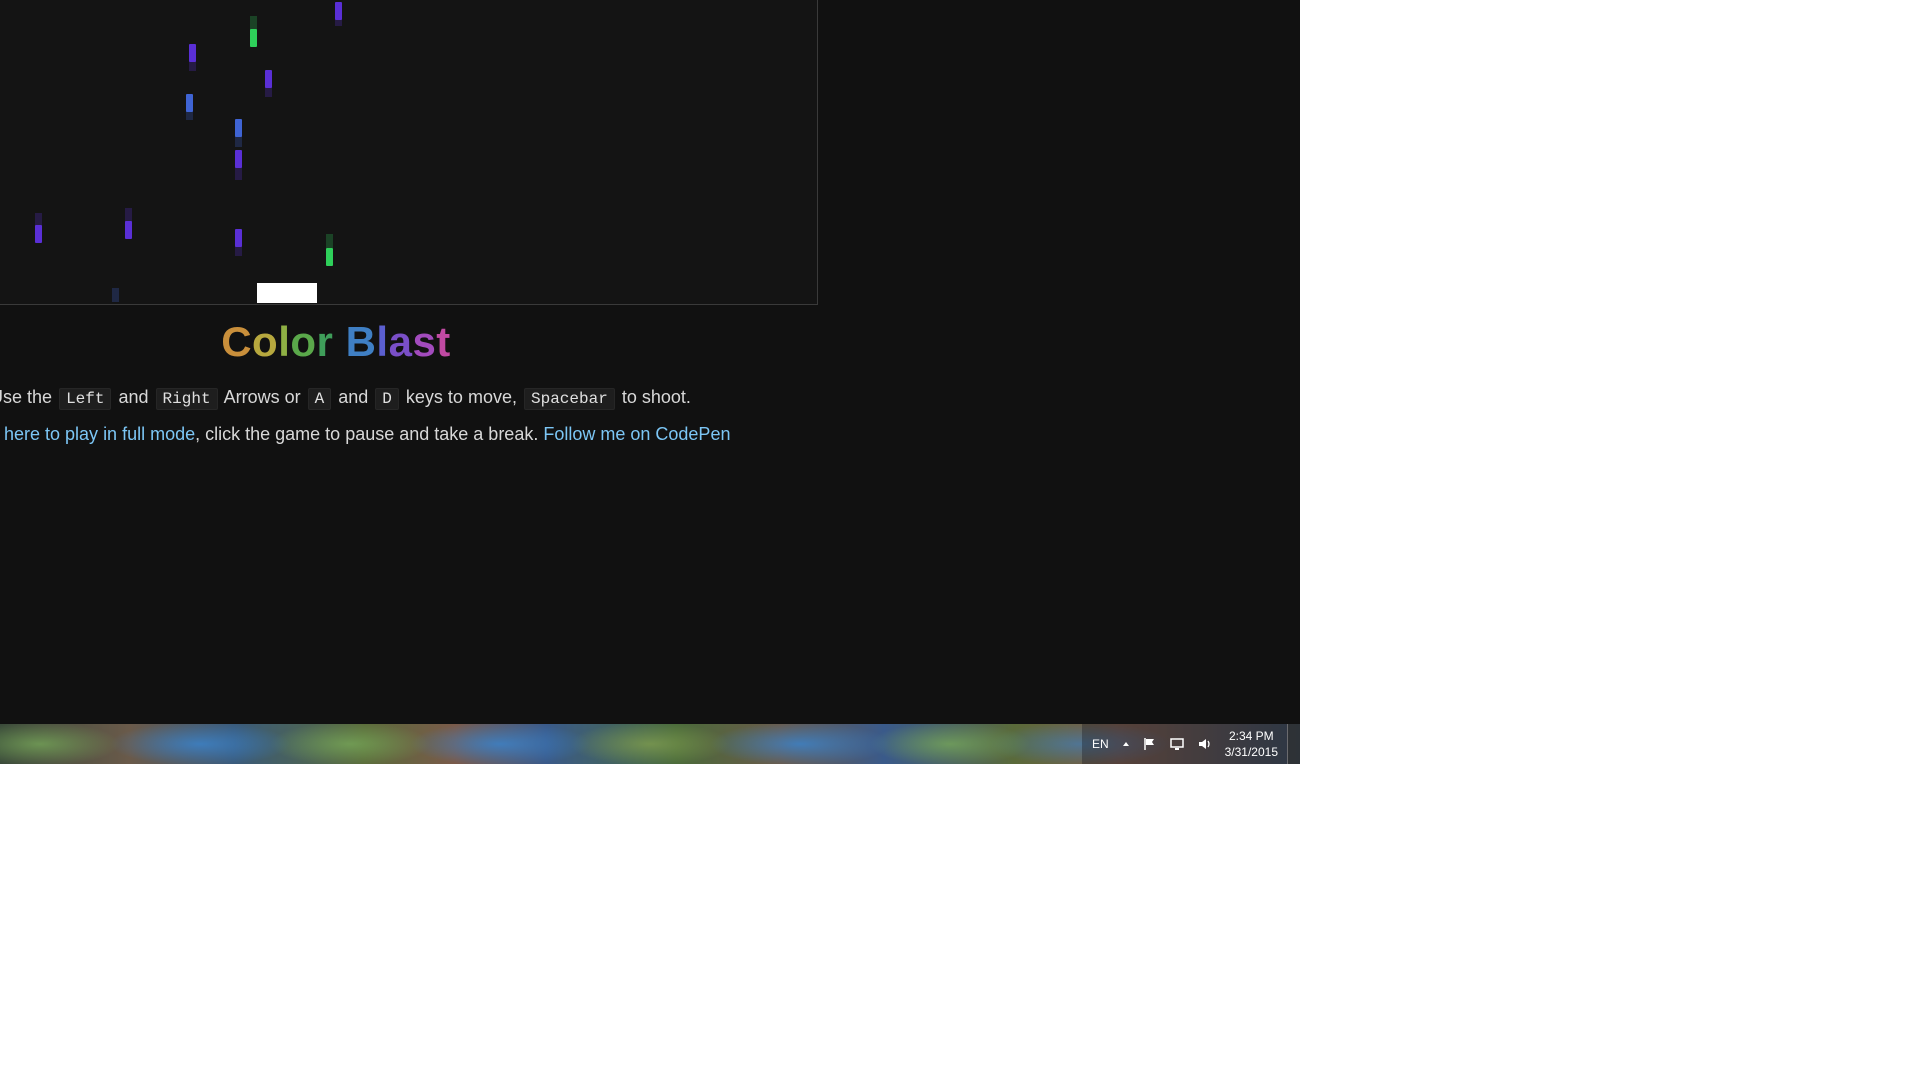 Image resolution: width=1920 pixels, height=1080 pixels. I want to click on key-right: Right, so click(186, 399).